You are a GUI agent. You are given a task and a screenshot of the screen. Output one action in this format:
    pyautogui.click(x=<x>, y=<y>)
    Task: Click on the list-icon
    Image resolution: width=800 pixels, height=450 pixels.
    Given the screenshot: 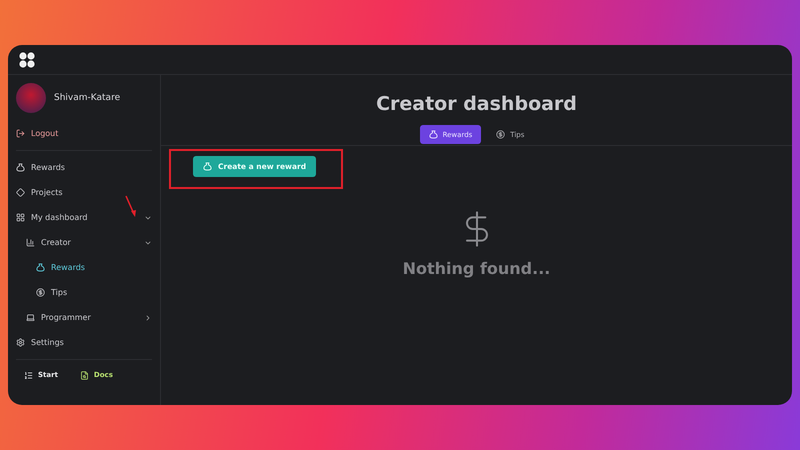 What is the action you would take?
    pyautogui.click(x=28, y=375)
    